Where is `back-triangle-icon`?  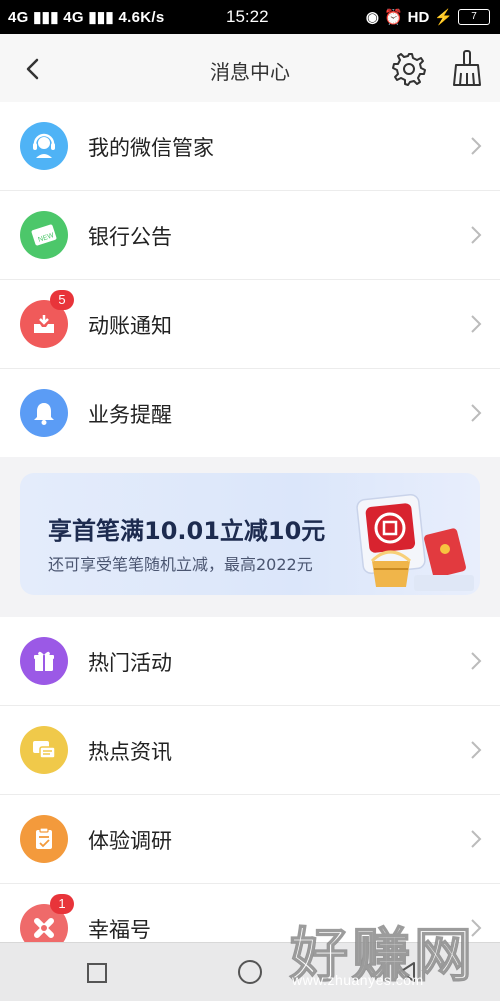
back-triangle-icon is located at coordinates (407, 972).